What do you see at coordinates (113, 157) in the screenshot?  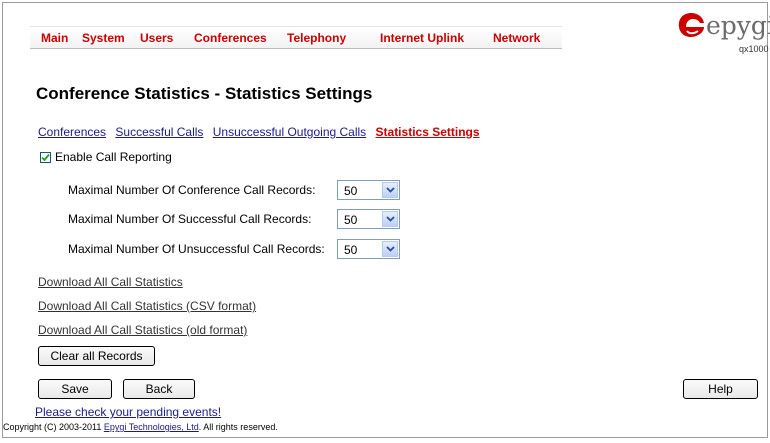 I see `enable-call-reporting-label: Enable Call Reporting` at bounding box center [113, 157].